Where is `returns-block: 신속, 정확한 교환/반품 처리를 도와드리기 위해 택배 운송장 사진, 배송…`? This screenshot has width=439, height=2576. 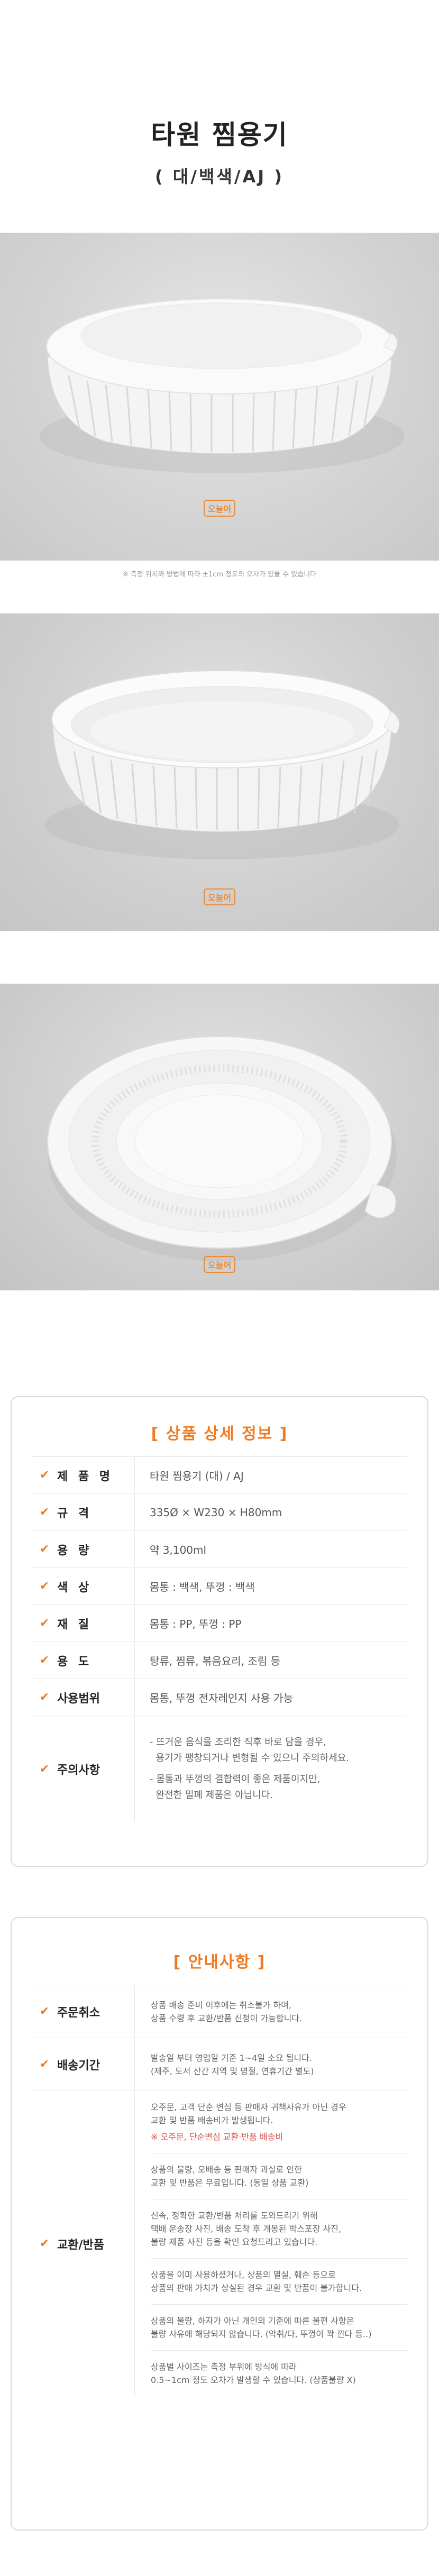
returns-block: 신속, 정확한 교환/반품 처리를 도와드리기 위해 택배 운송장 사진, 배송… is located at coordinates (279, 2229).